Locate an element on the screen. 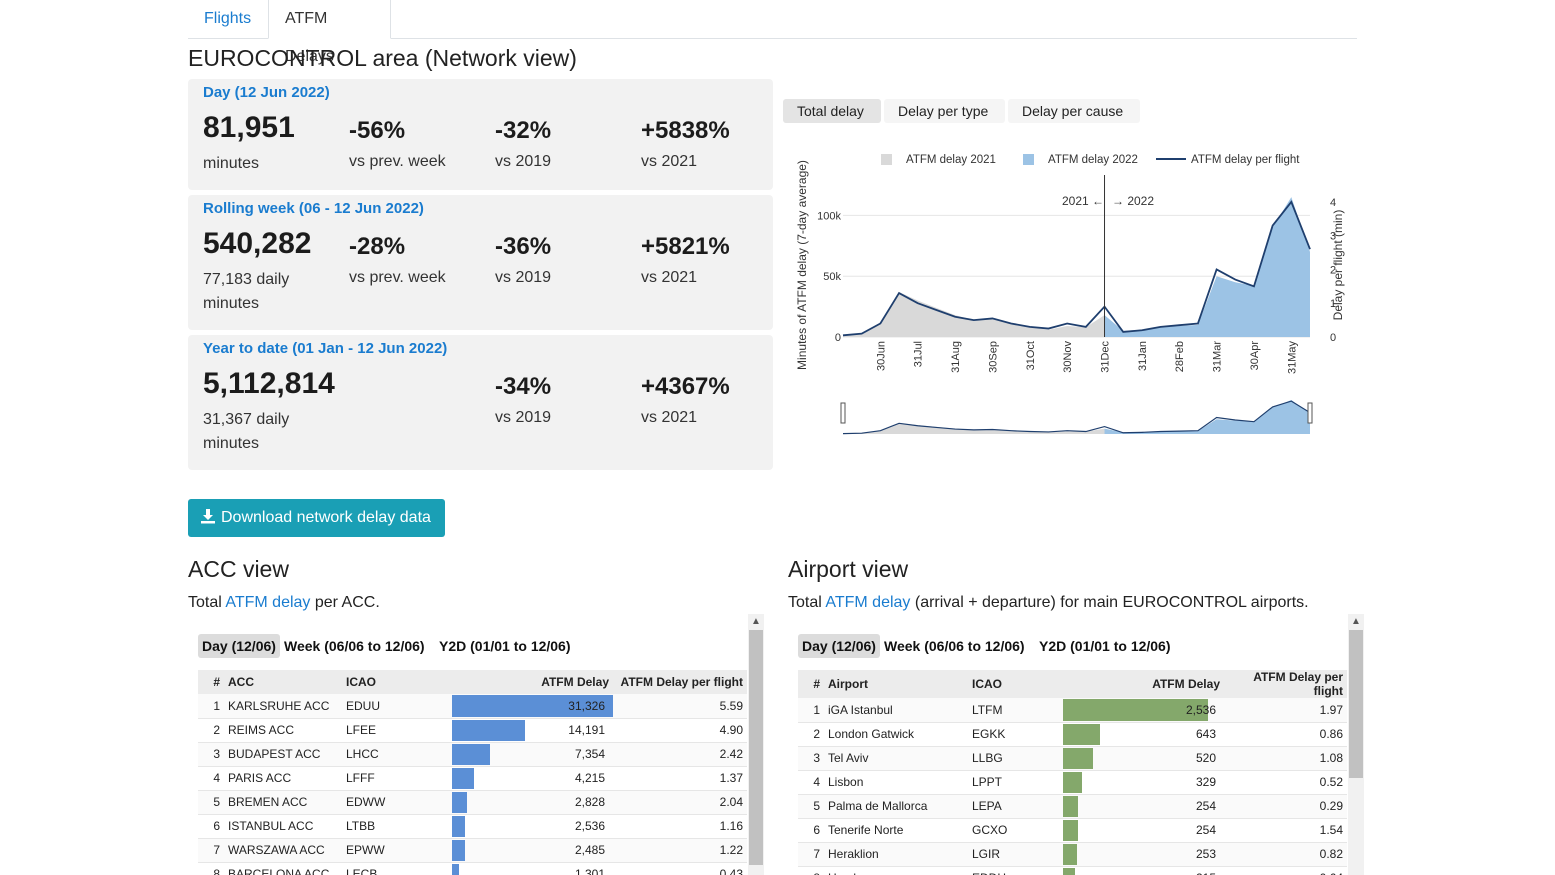 This screenshot has height=875, width=1555. airport-scrollbar-thumb is located at coordinates (1356, 704).